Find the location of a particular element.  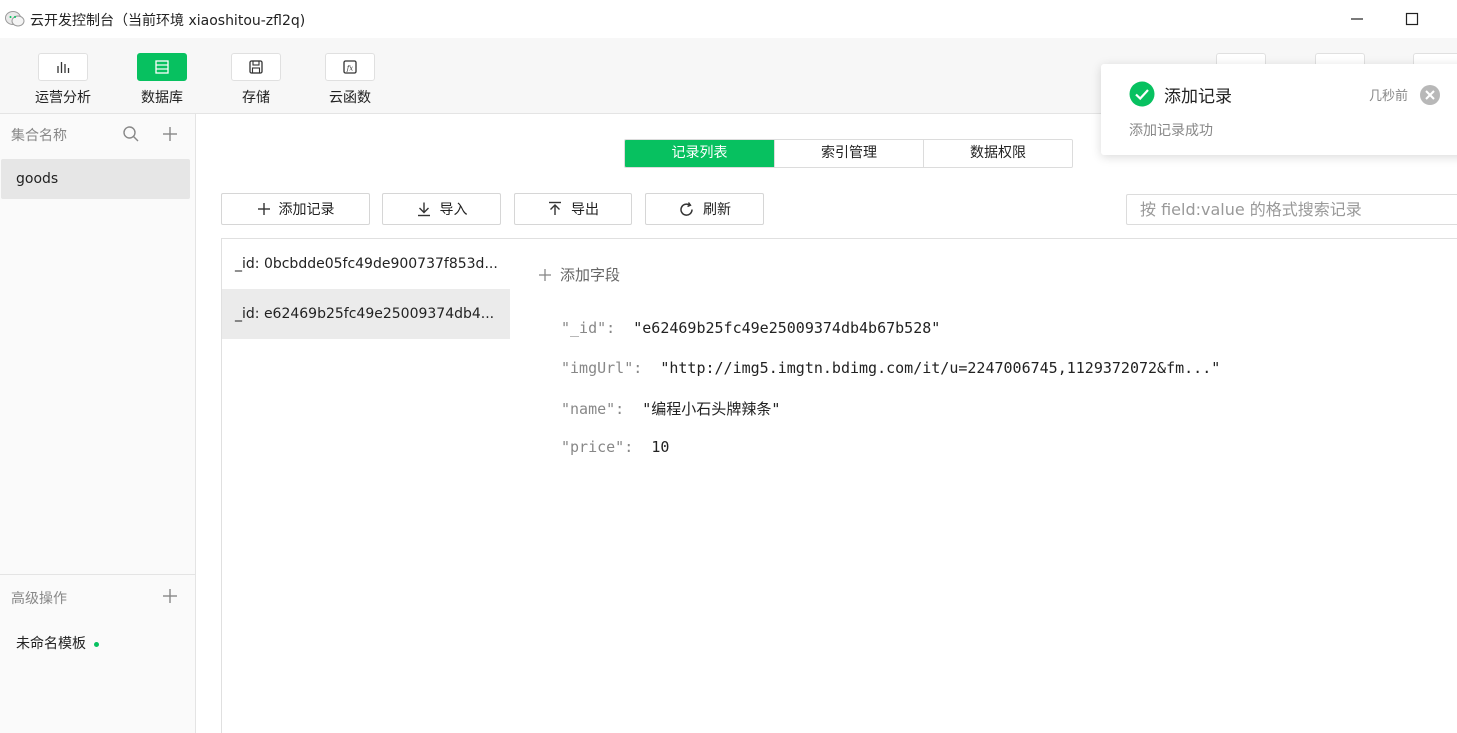

record-tabs: 记录列表 索引管理 数据权限 is located at coordinates (848, 153).